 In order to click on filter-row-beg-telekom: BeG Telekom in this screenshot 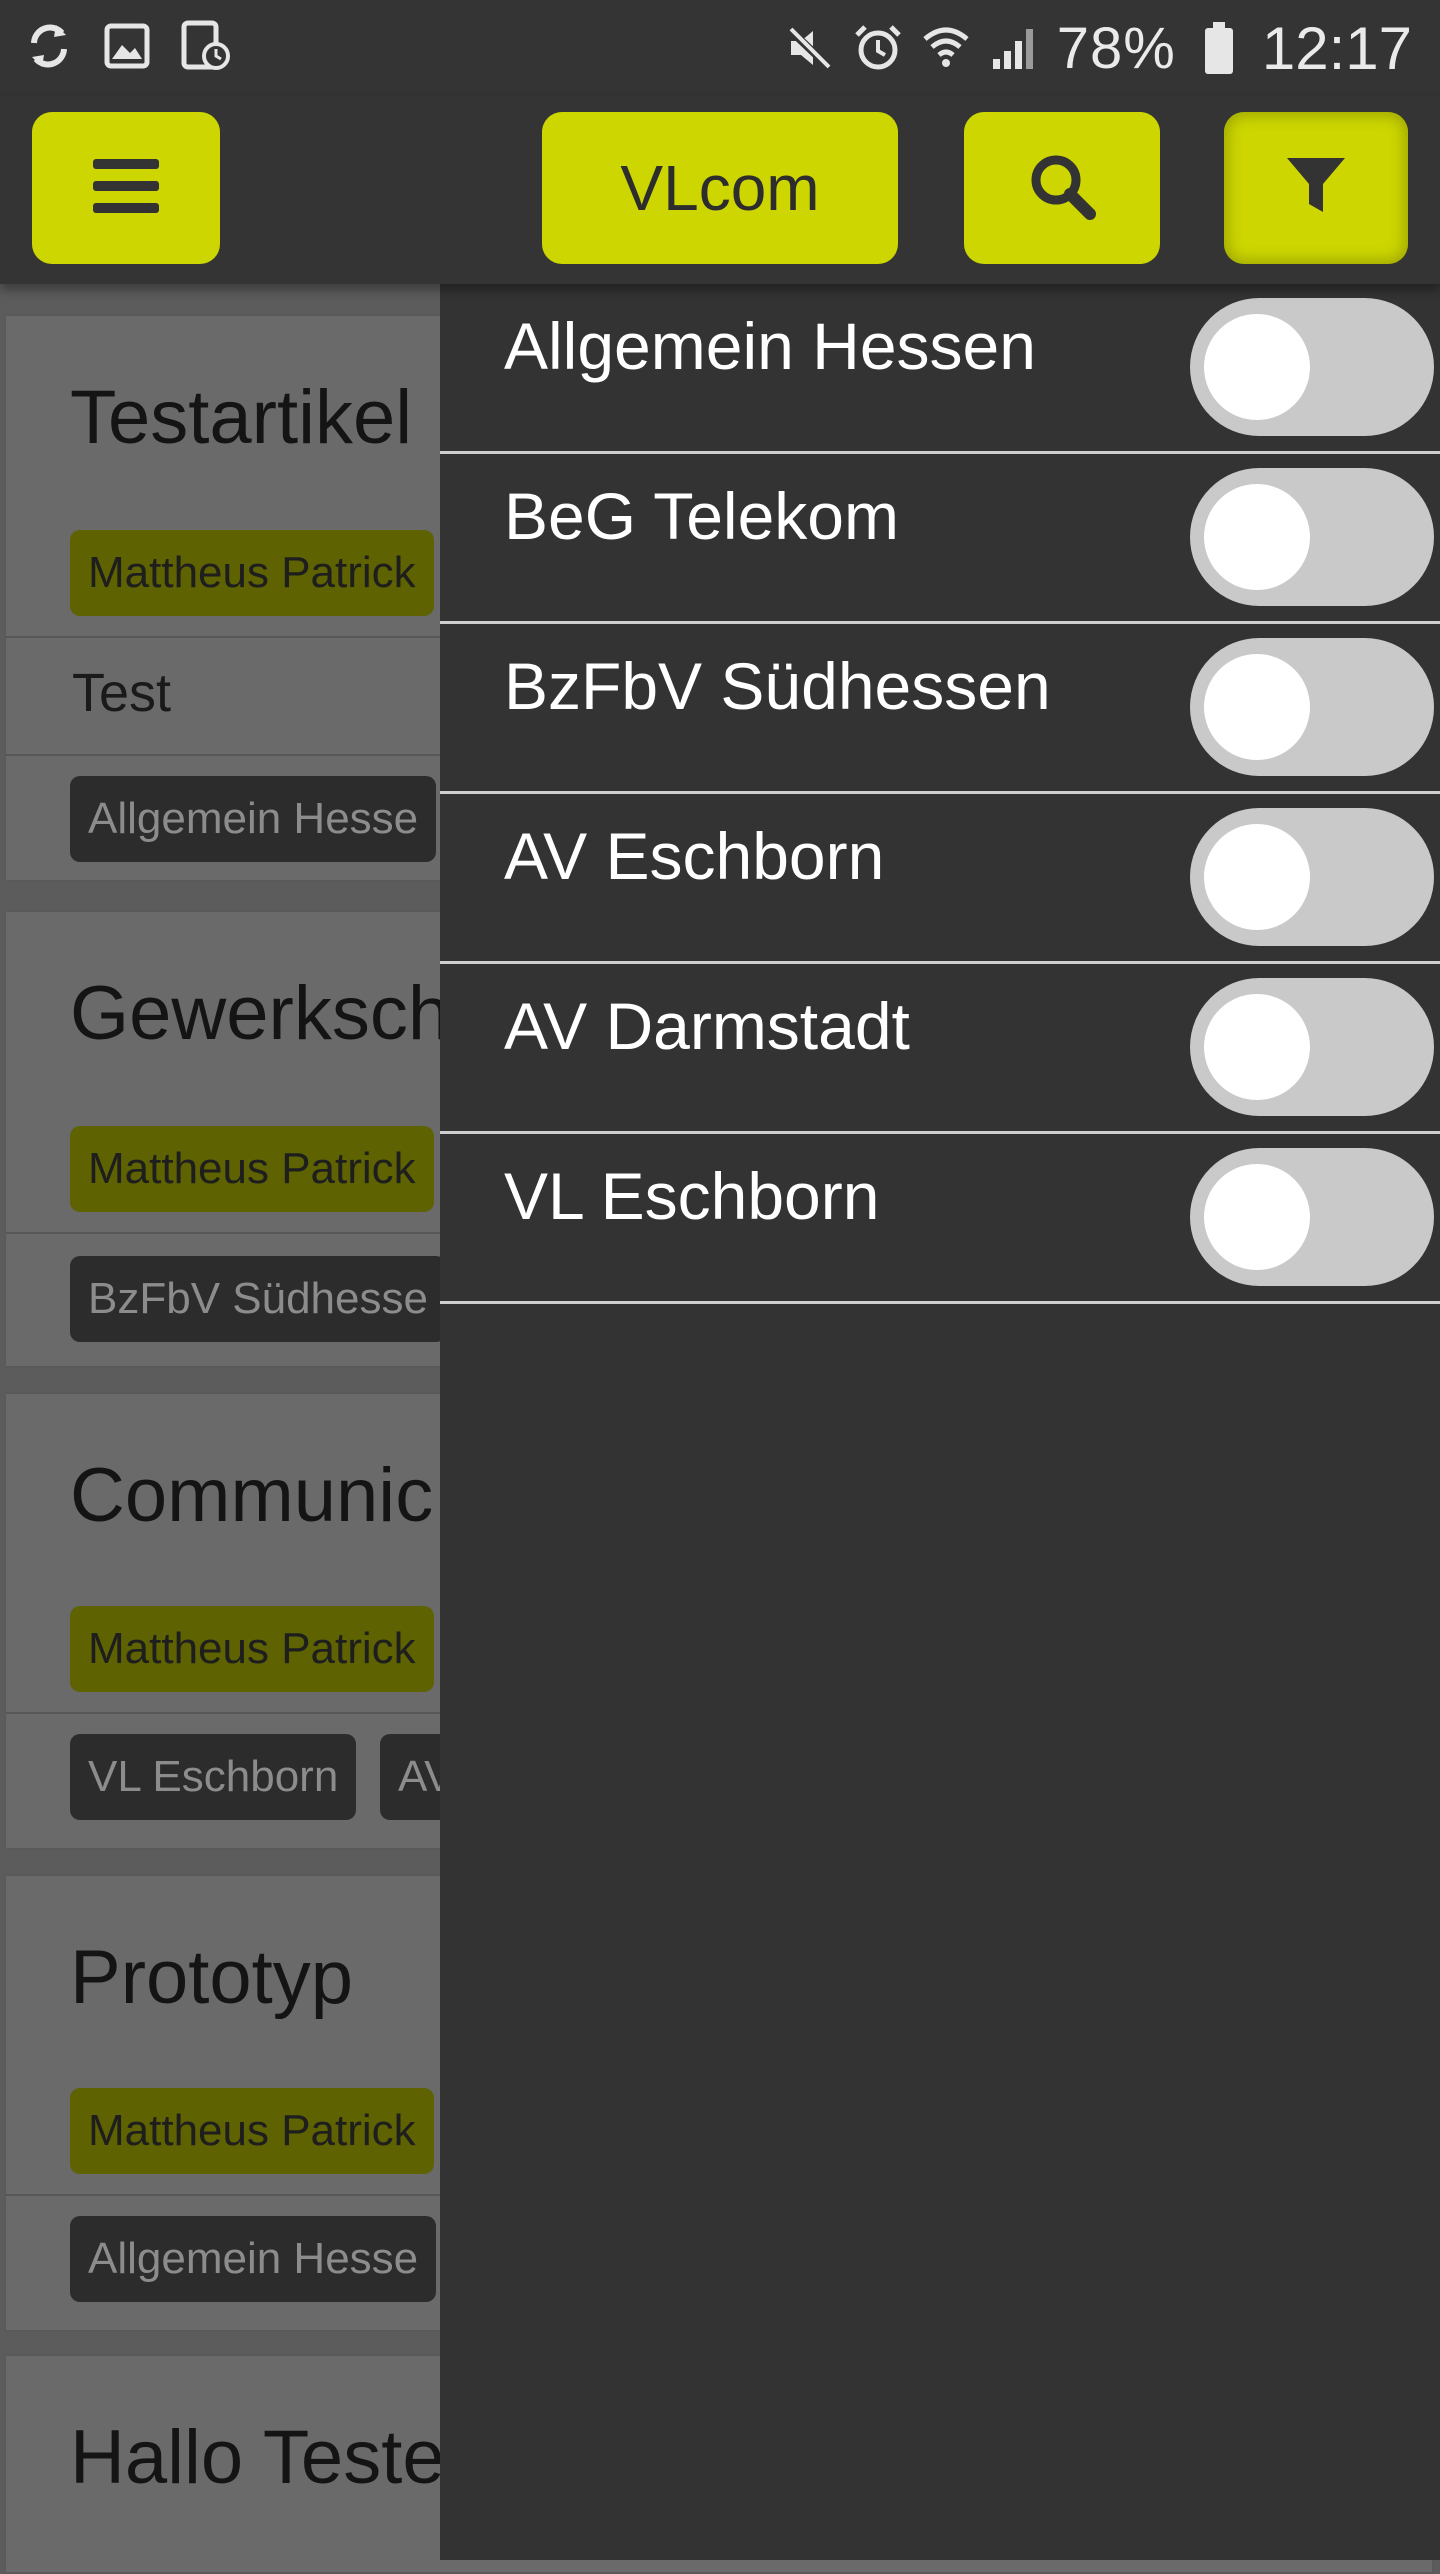, I will do `click(940, 539)`.